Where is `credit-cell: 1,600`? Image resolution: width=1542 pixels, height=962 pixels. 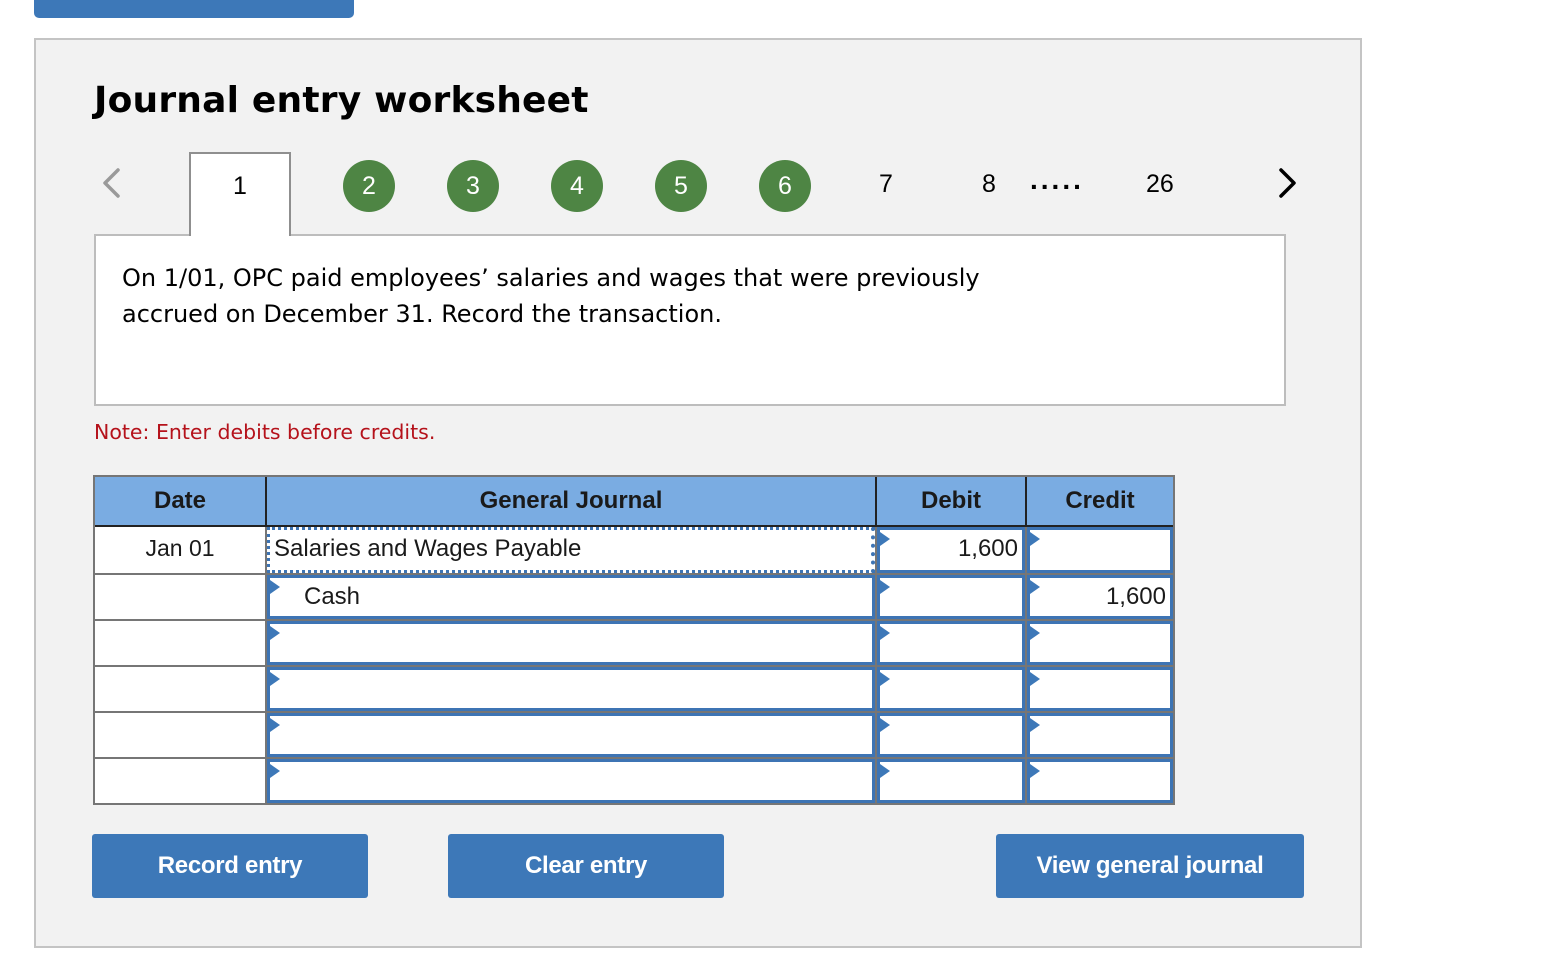
credit-cell: 1,600 is located at coordinates (1099, 597).